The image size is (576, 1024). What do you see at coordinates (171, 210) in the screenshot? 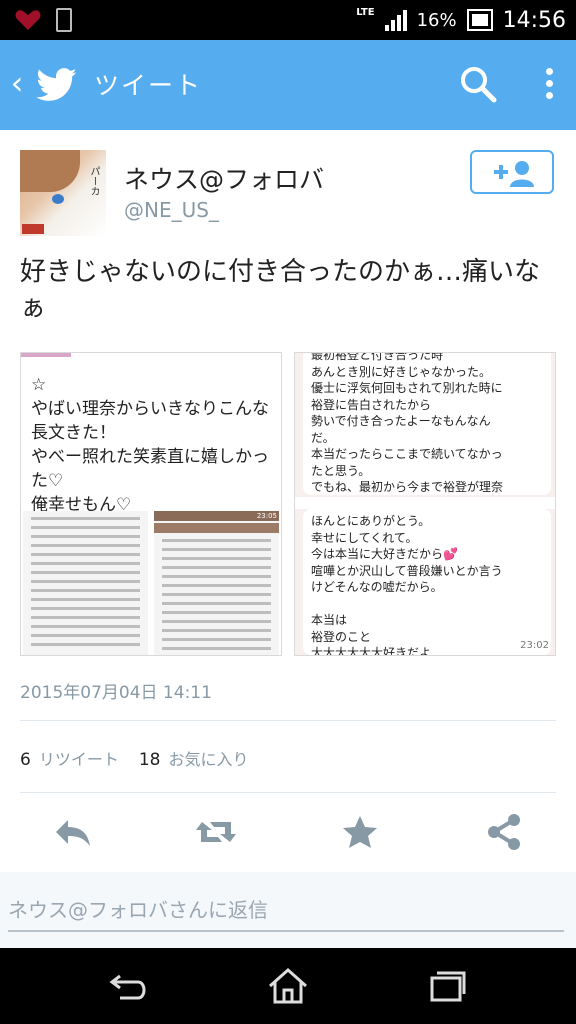
I see `user-handle: @NE_US_` at bounding box center [171, 210].